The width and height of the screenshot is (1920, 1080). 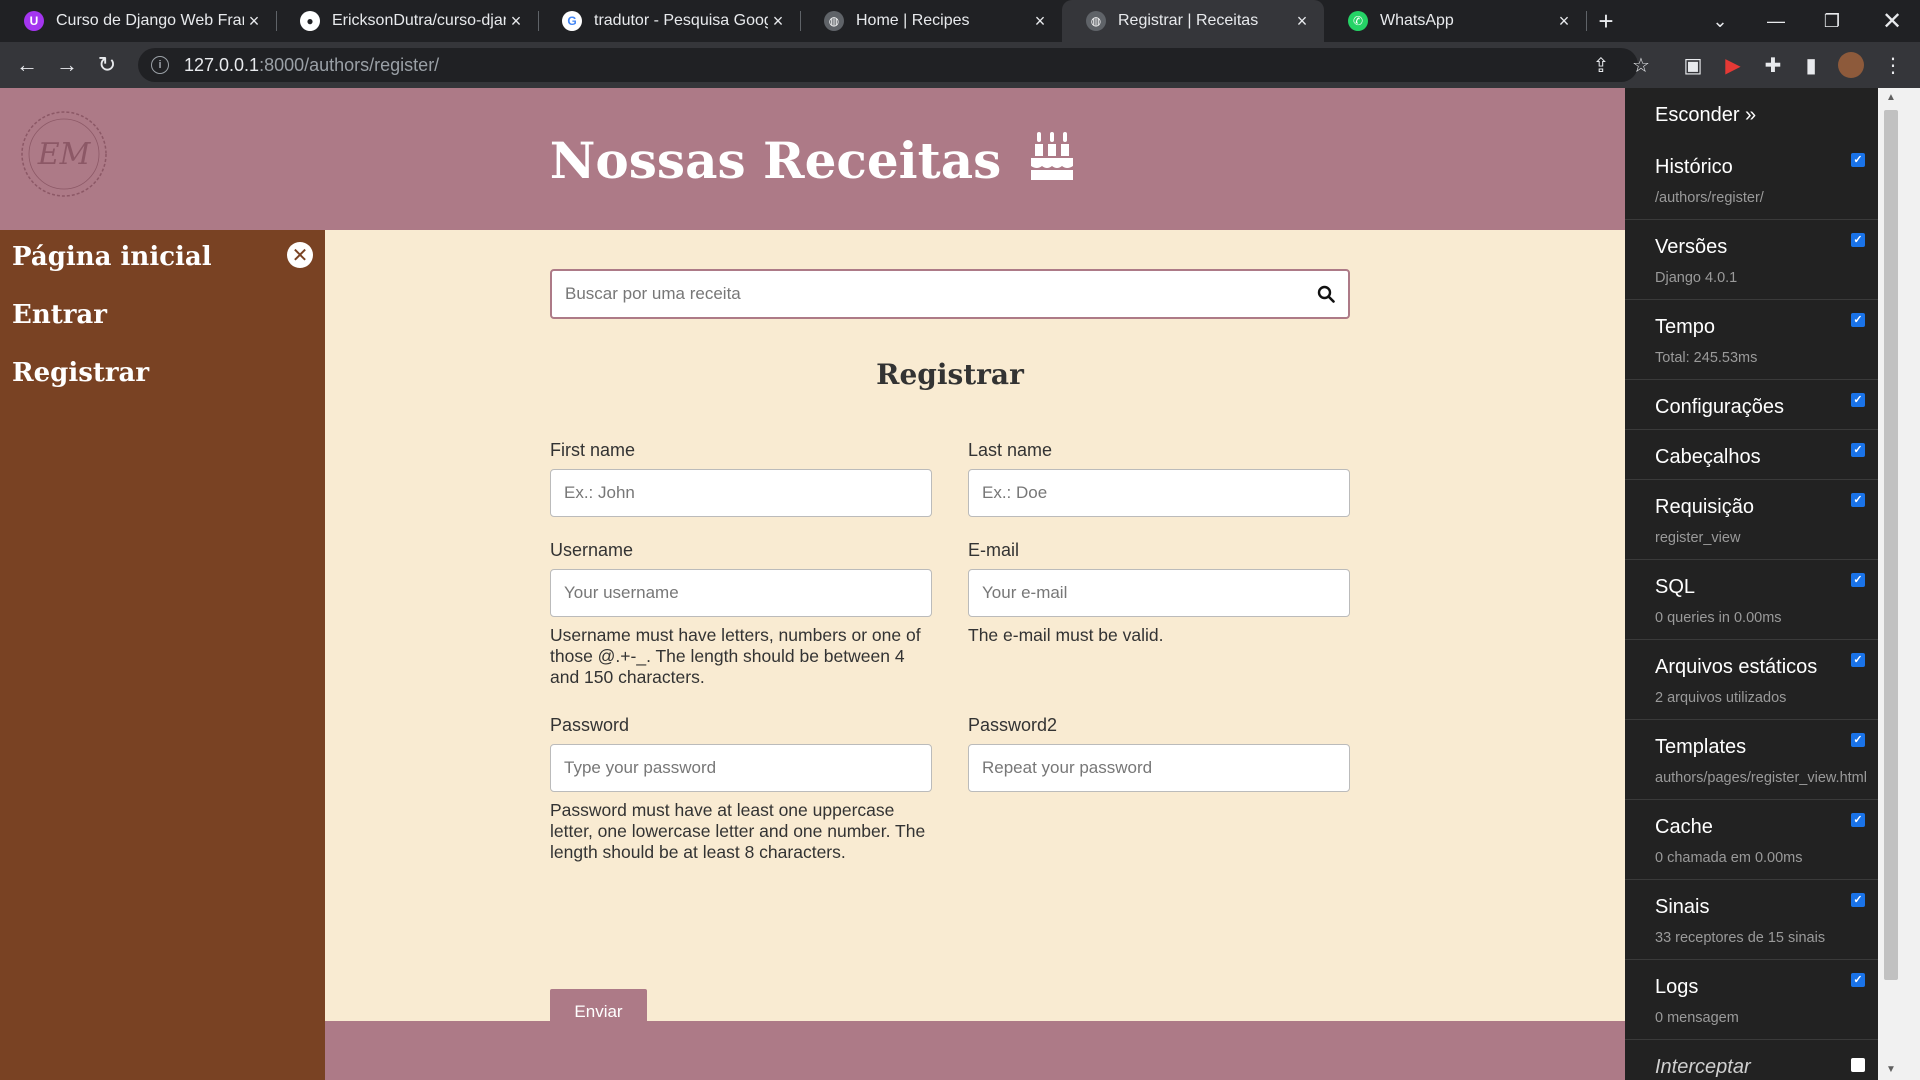 What do you see at coordinates (1761, 778) in the screenshot?
I see `panel-subtitle: authors/pages/register_view.html` at bounding box center [1761, 778].